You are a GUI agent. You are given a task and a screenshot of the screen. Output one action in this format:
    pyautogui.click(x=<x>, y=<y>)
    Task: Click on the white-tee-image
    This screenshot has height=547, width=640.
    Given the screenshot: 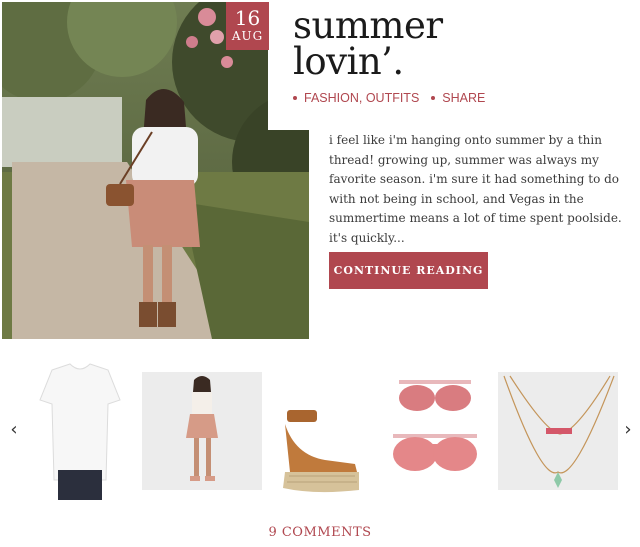 What is the action you would take?
    pyautogui.click(x=80, y=431)
    